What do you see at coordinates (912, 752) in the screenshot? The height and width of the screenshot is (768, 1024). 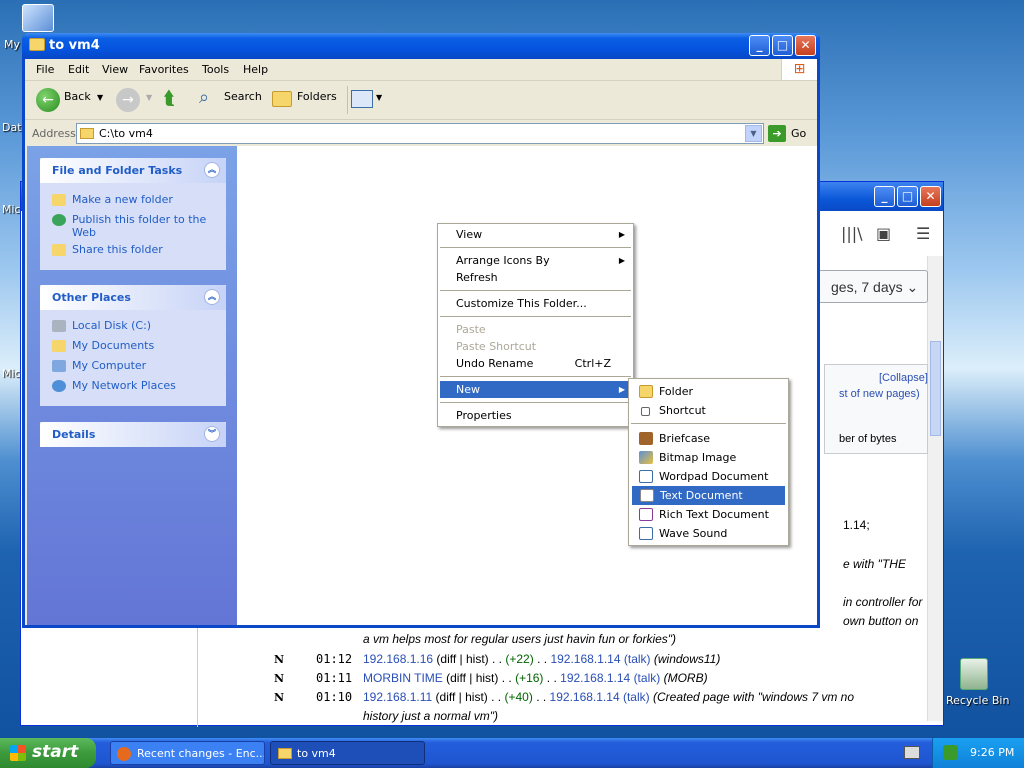 I see `keyboard-icon` at bounding box center [912, 752].